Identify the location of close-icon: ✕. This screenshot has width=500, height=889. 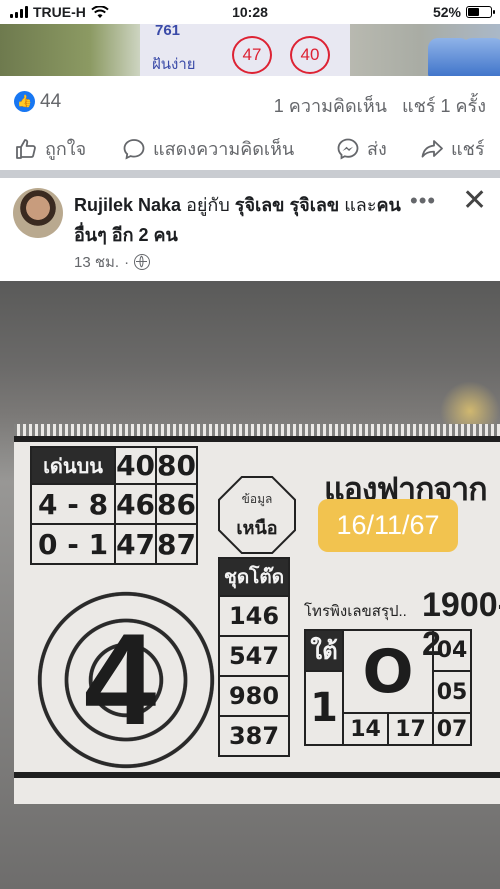
(474, 201).